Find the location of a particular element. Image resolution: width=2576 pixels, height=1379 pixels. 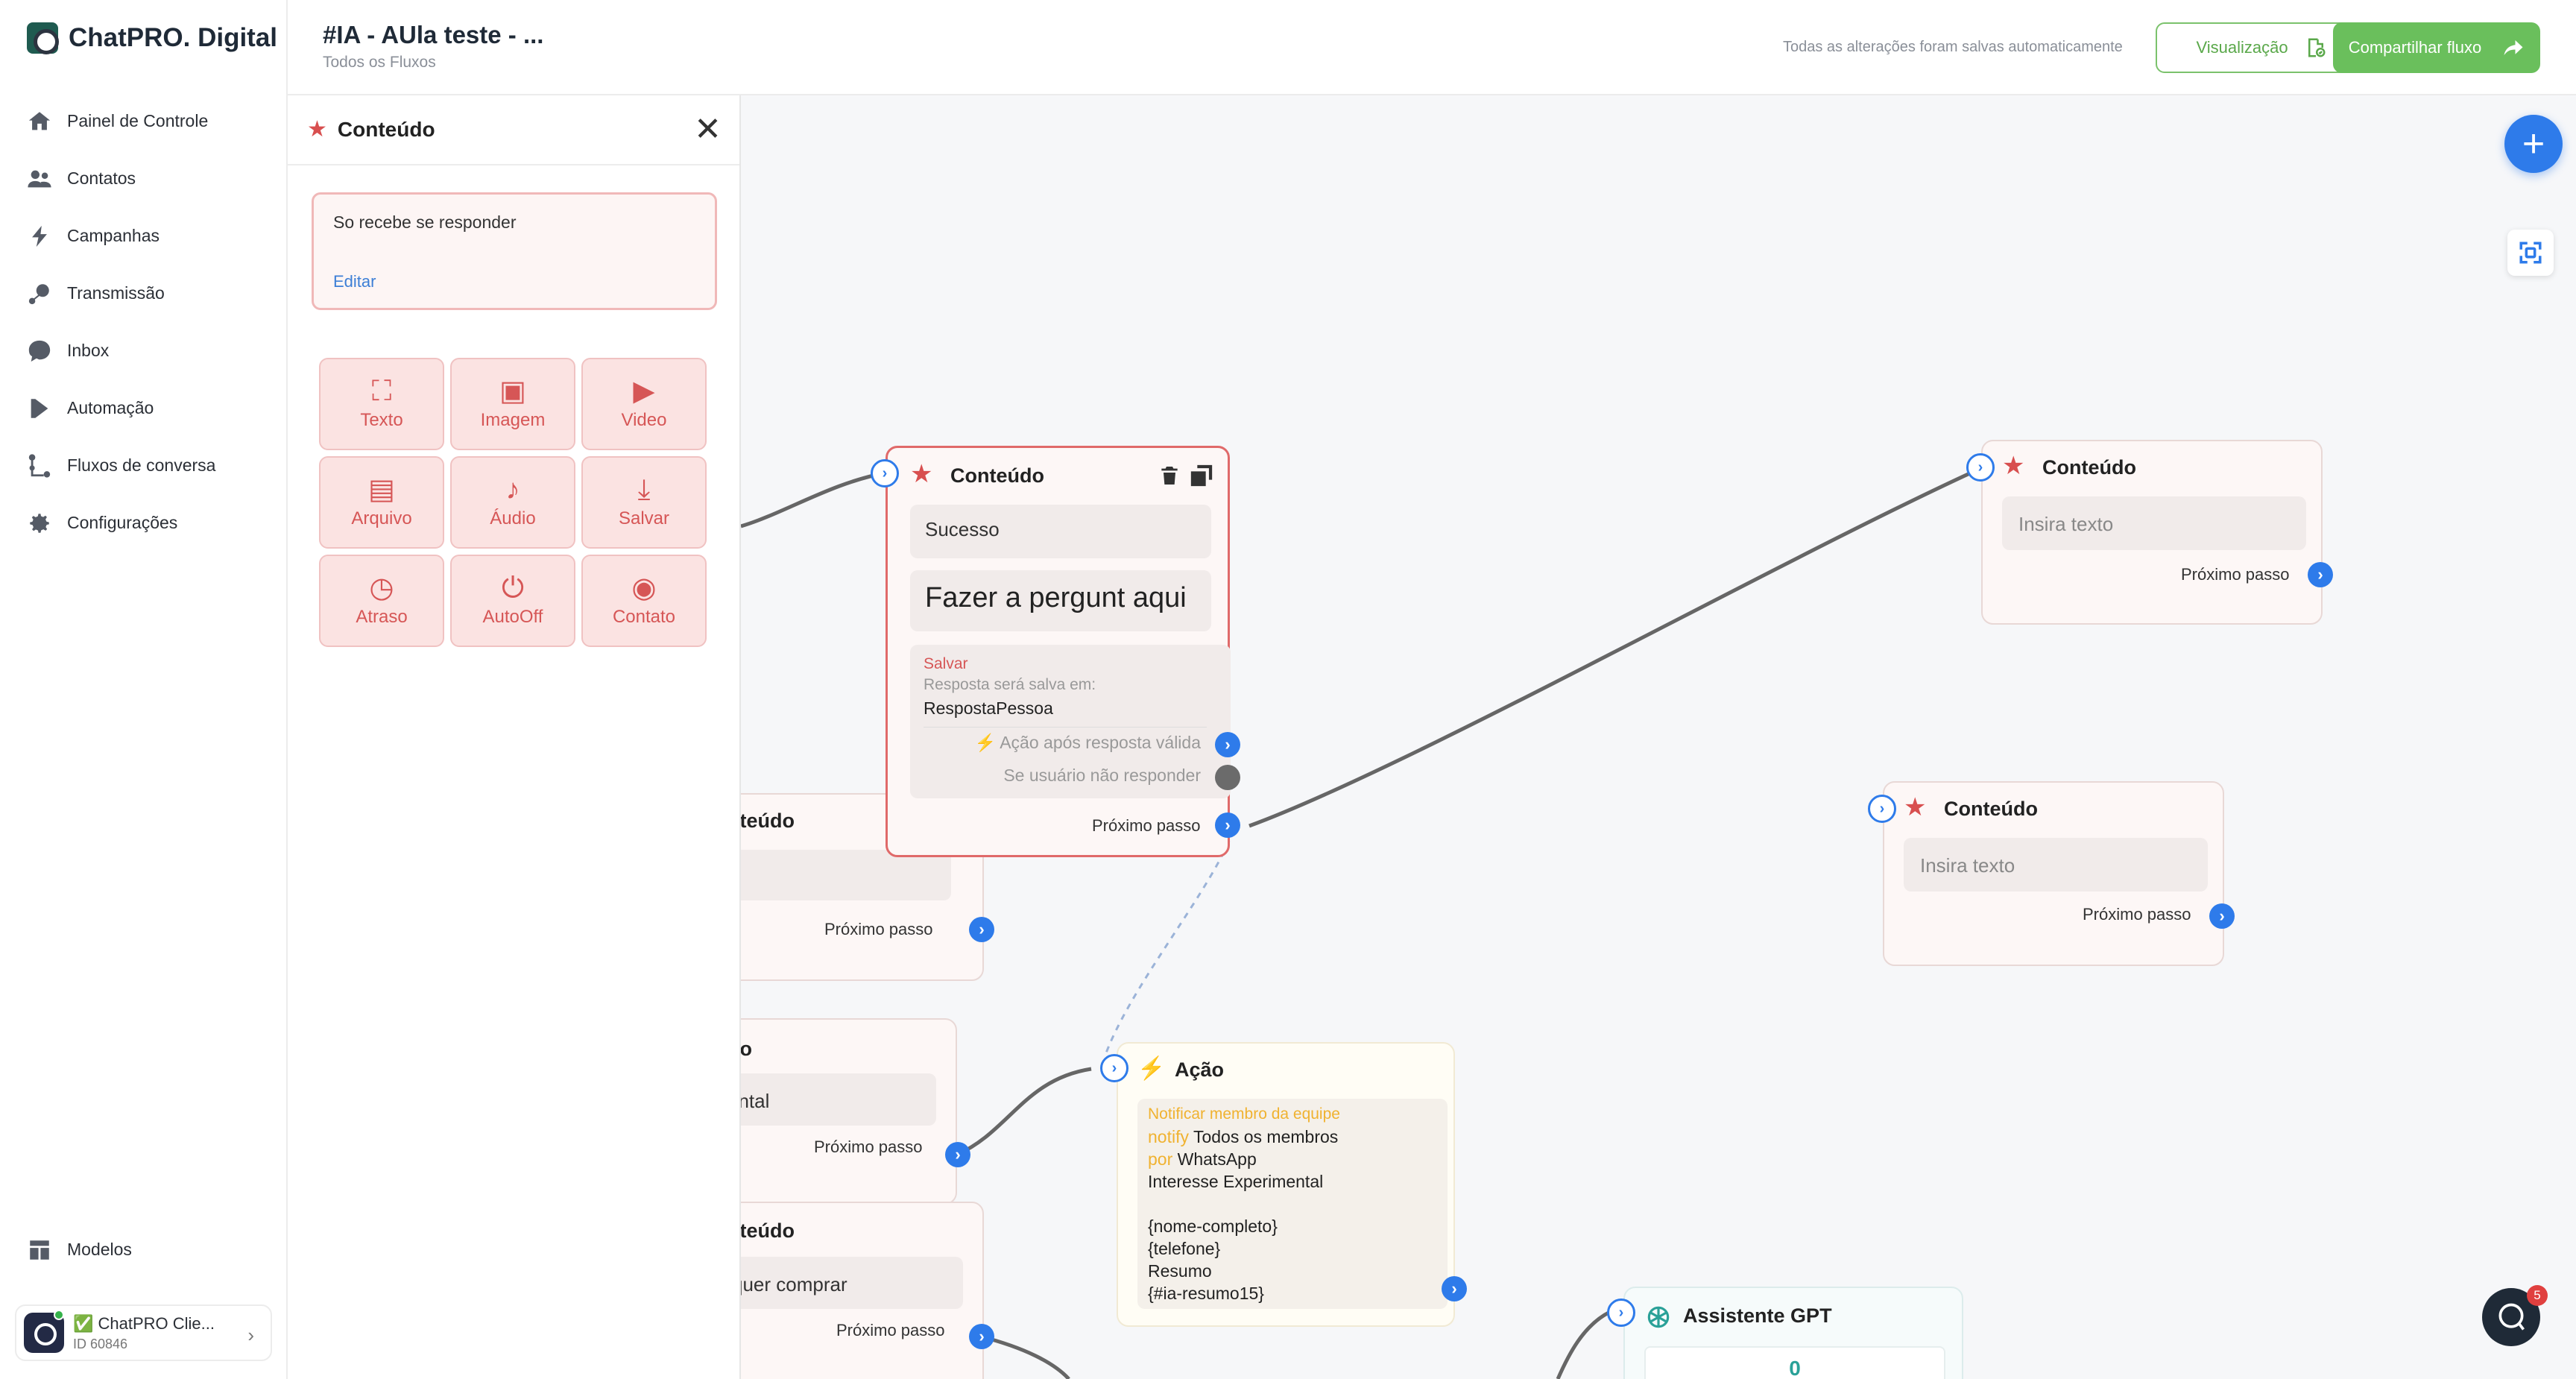

gpt-node: Assistente GPT 0 is located at coordinates (1793, 1333).